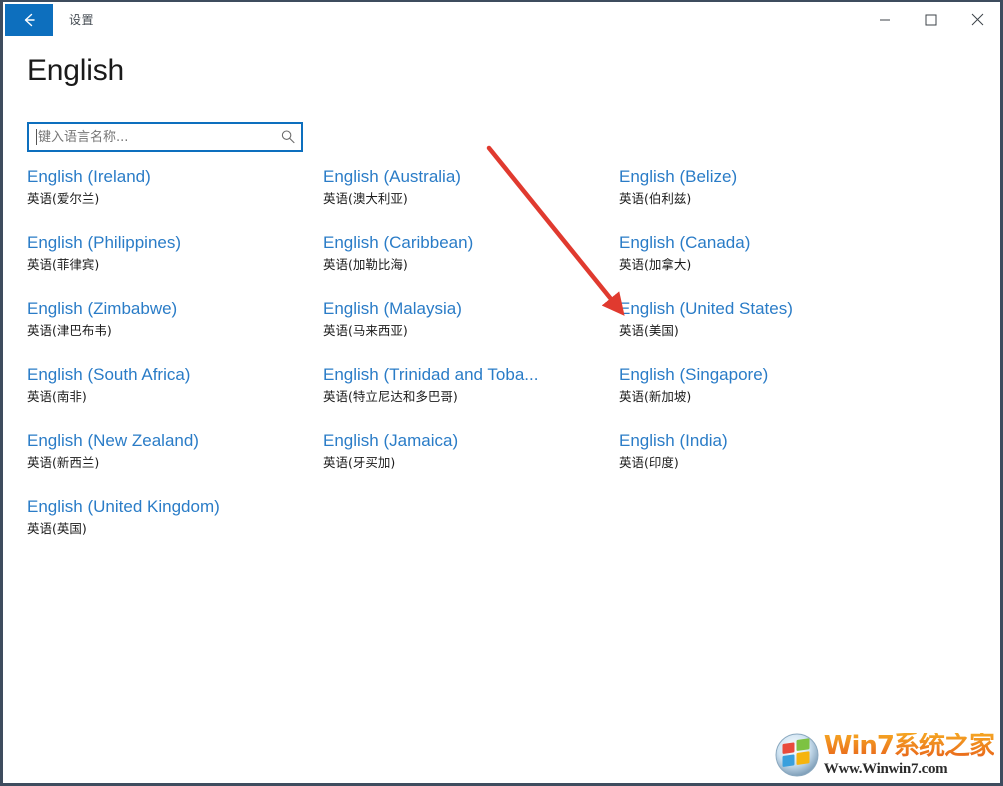  I want to click on language-item-english-south-africa: English (South Africa) 英语(南非), so click(173, 397).